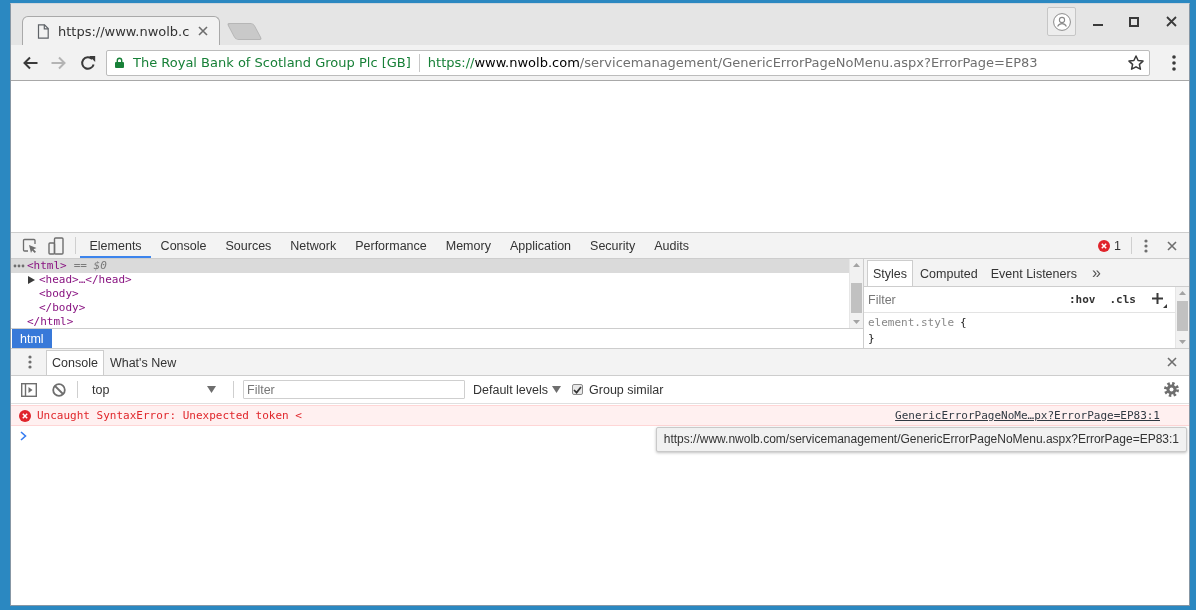 This screenshot has width=1196, height=610. What do you see at coordinates (1019, 323) in the screenshot?
I see `css-rule-header: element.style {` at bounding box center [1019, 323].